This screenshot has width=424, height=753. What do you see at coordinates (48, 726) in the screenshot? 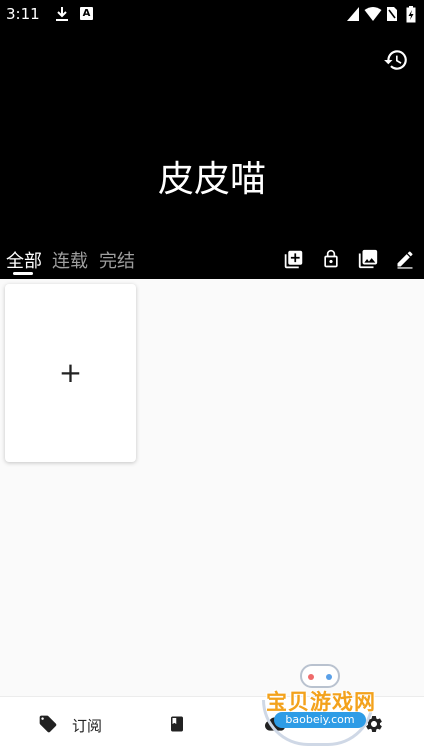
I see `tag-icon` at bounding box center [48, 726].